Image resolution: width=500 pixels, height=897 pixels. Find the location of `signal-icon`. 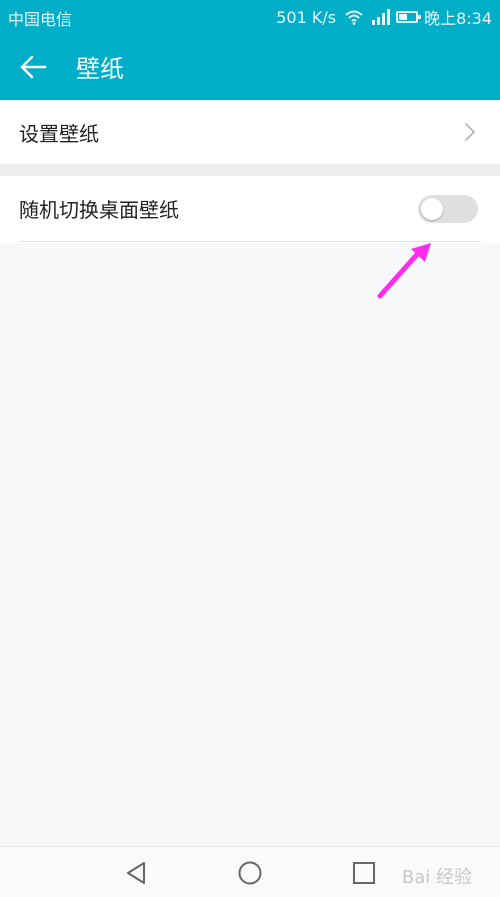

signal-icon is located at coordinates (381, 17).